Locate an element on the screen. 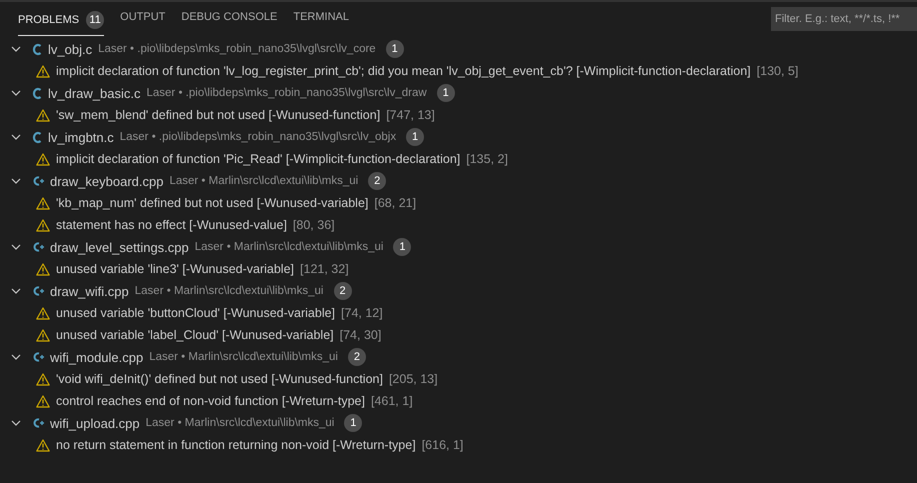  problem-message: 'sw_mem_blend' defined but not used [-Wunused-function] is located at coordinates (218, 115).